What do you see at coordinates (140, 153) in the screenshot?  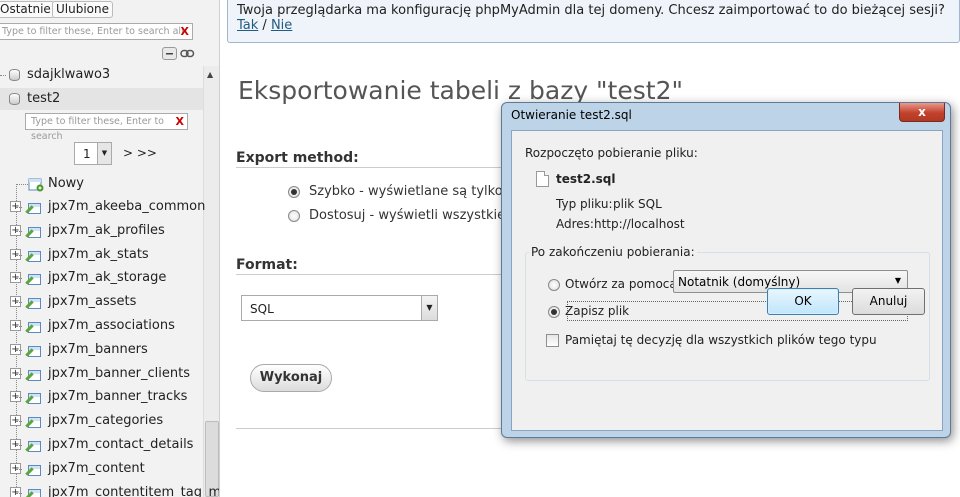 I see `pager-next-links: > >>` at bounding box center [140, 153].